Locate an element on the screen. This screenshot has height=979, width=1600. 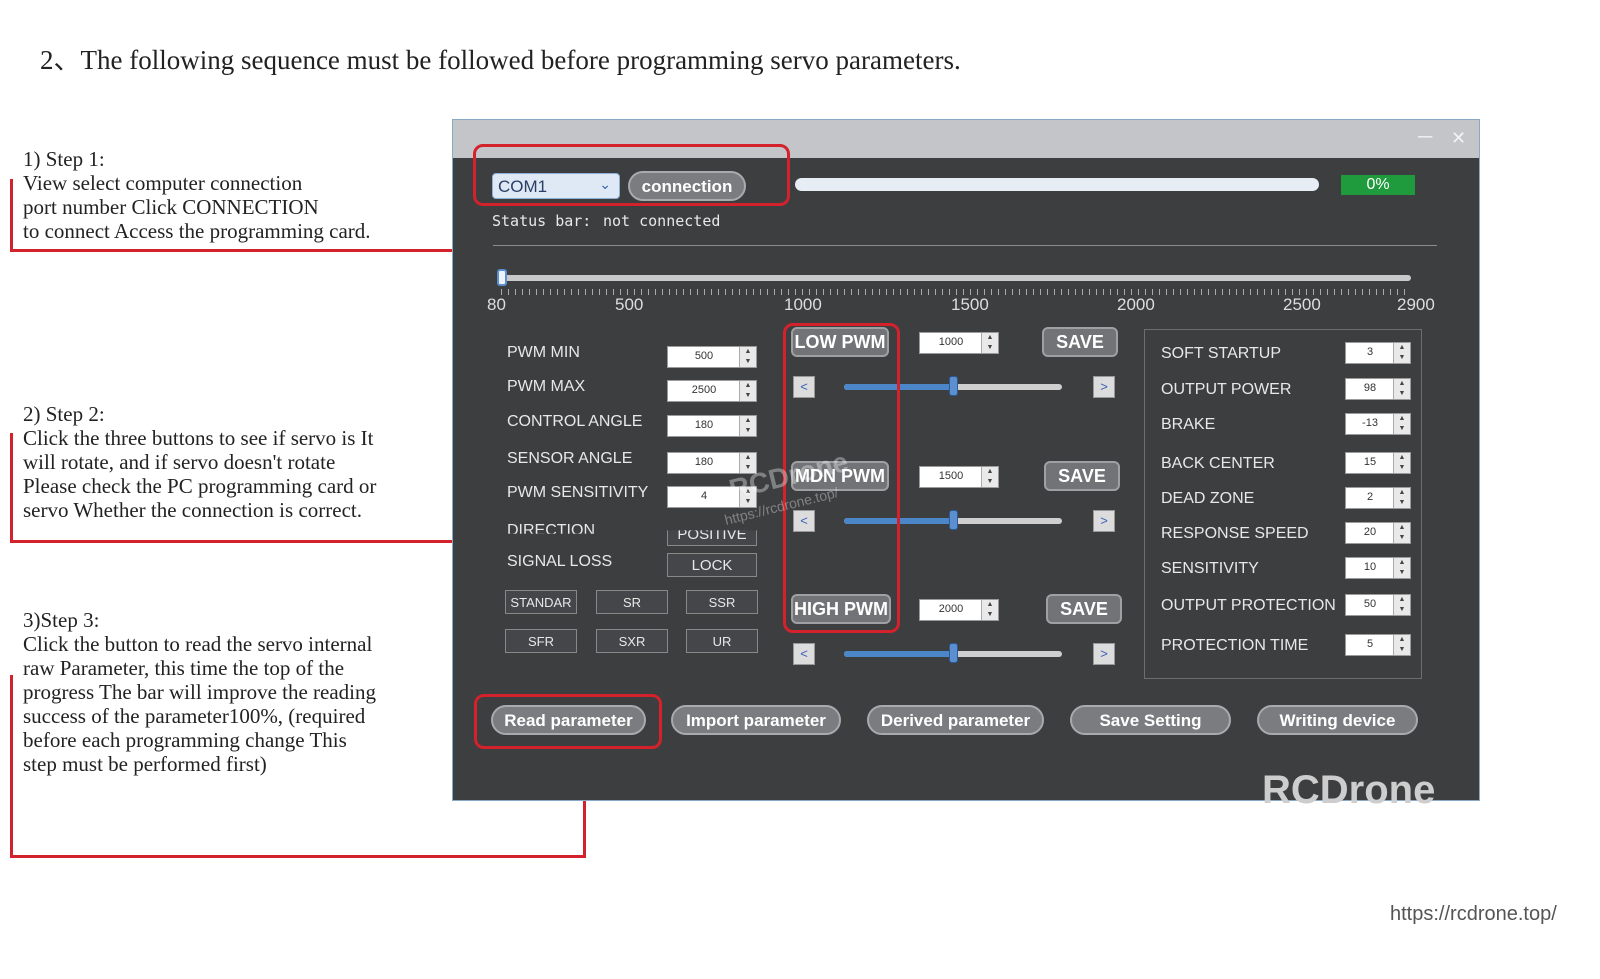
mode-button-sfr: SFR is located at coordinates (541, 641).